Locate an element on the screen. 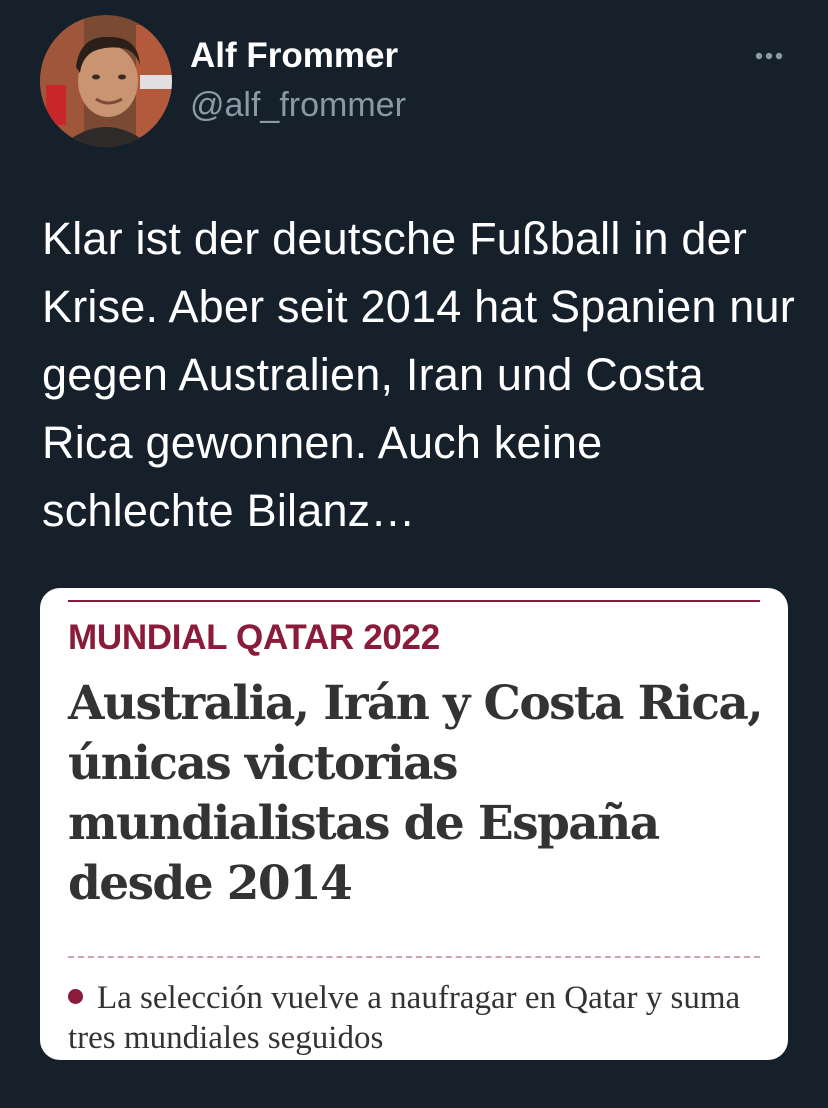 Image resolution: width=828 pixels, height=1108 pixels. author-name: Alf Frommer is located at coordinates (294, 56).